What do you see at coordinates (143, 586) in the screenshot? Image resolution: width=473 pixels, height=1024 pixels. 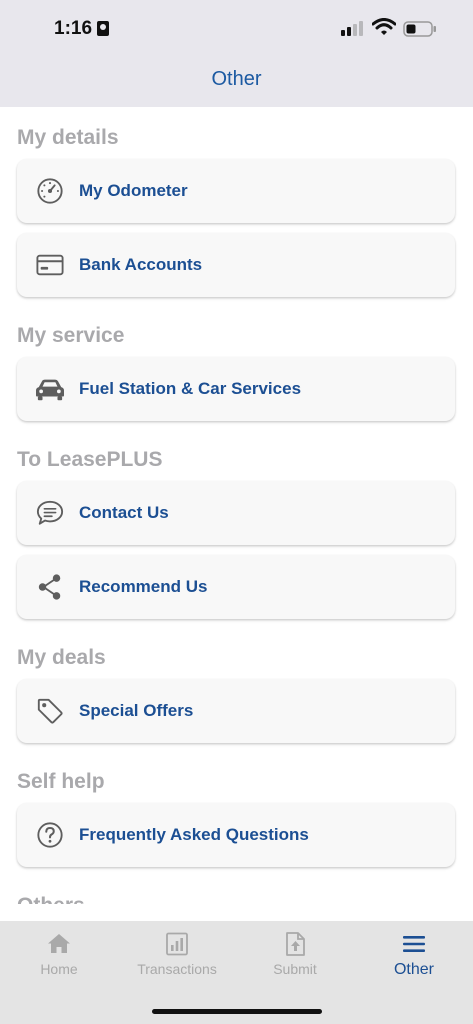 I see `recommend-us-label: Recommend Us` at bounding box center [143, 586].